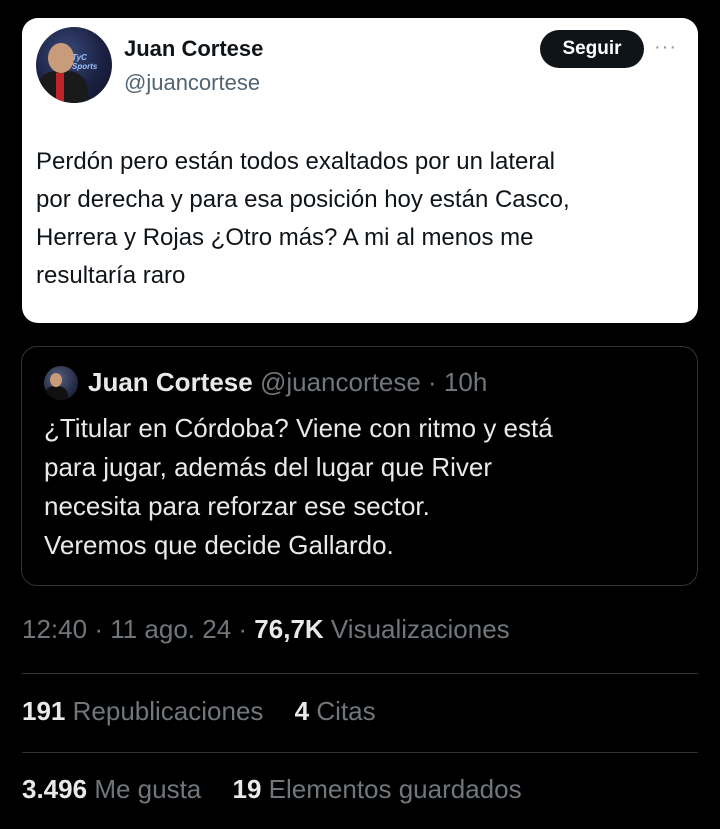 This screenshot has width=720, height=829. What do you see at coordinates (465, 382) in the screenshot?
I see `quoted-time: 10h` at bounding box center [465, 382].